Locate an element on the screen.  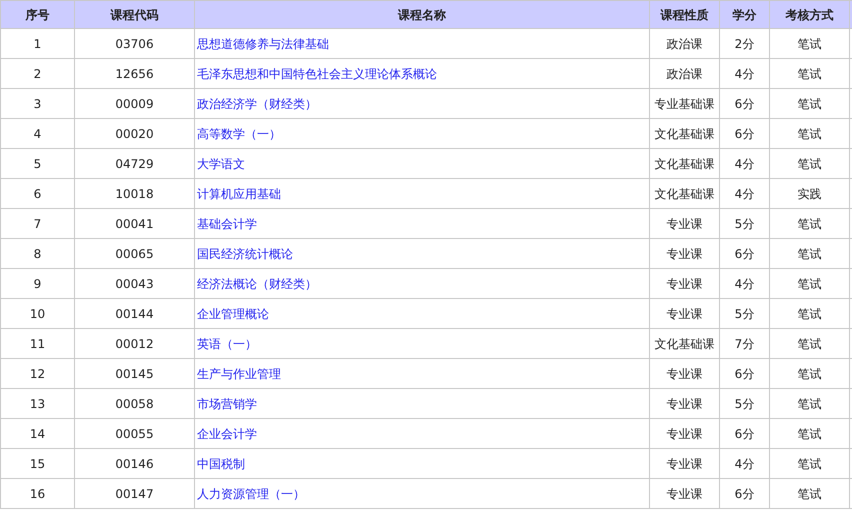
table-cell: 00065 is located at coordinates (134, 253).